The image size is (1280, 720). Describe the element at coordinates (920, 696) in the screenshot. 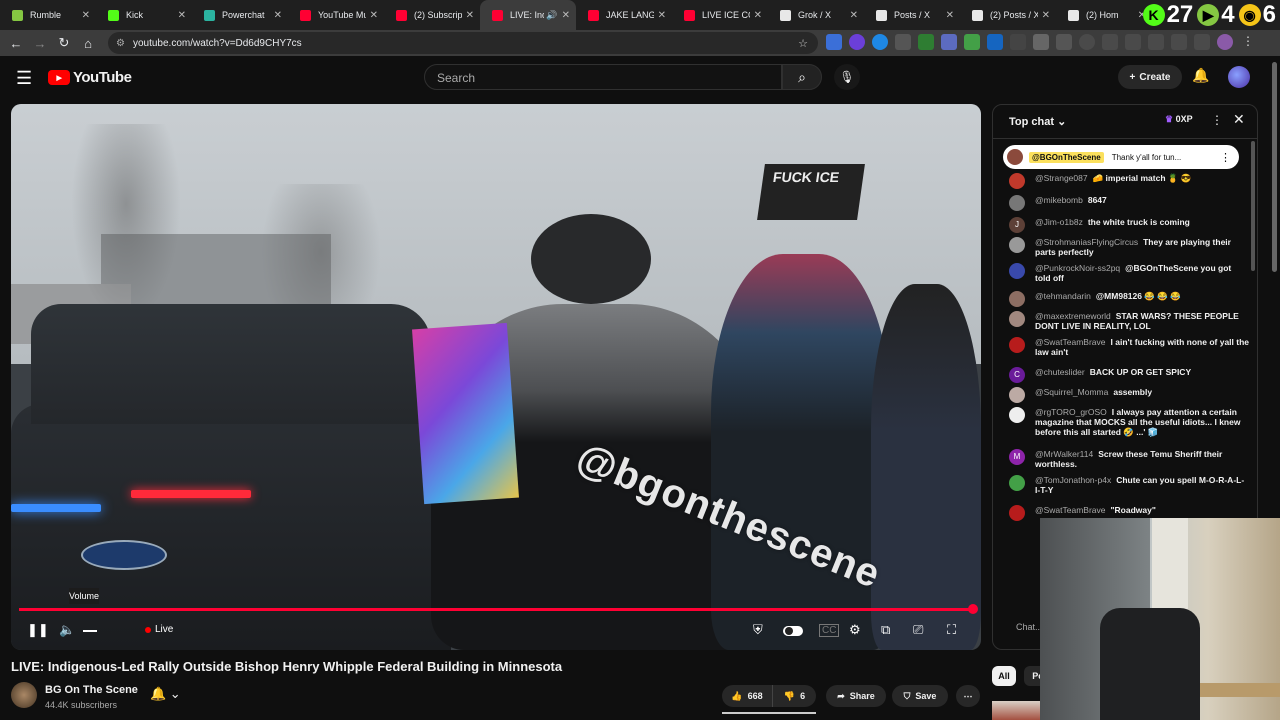

I see `save-button: ⛉ Save` at that location.